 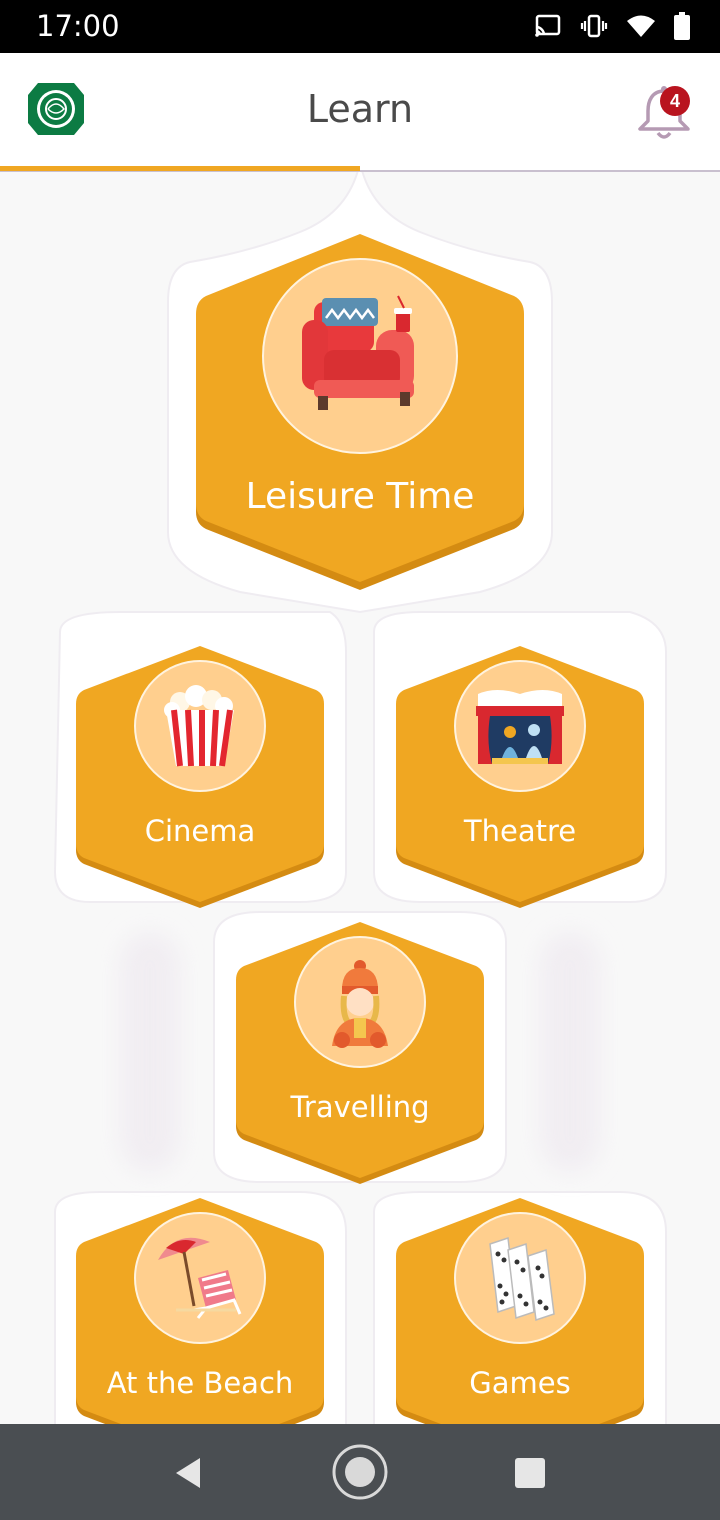 I want to click on topic-label: Theatre, so click(x=520, y=831).